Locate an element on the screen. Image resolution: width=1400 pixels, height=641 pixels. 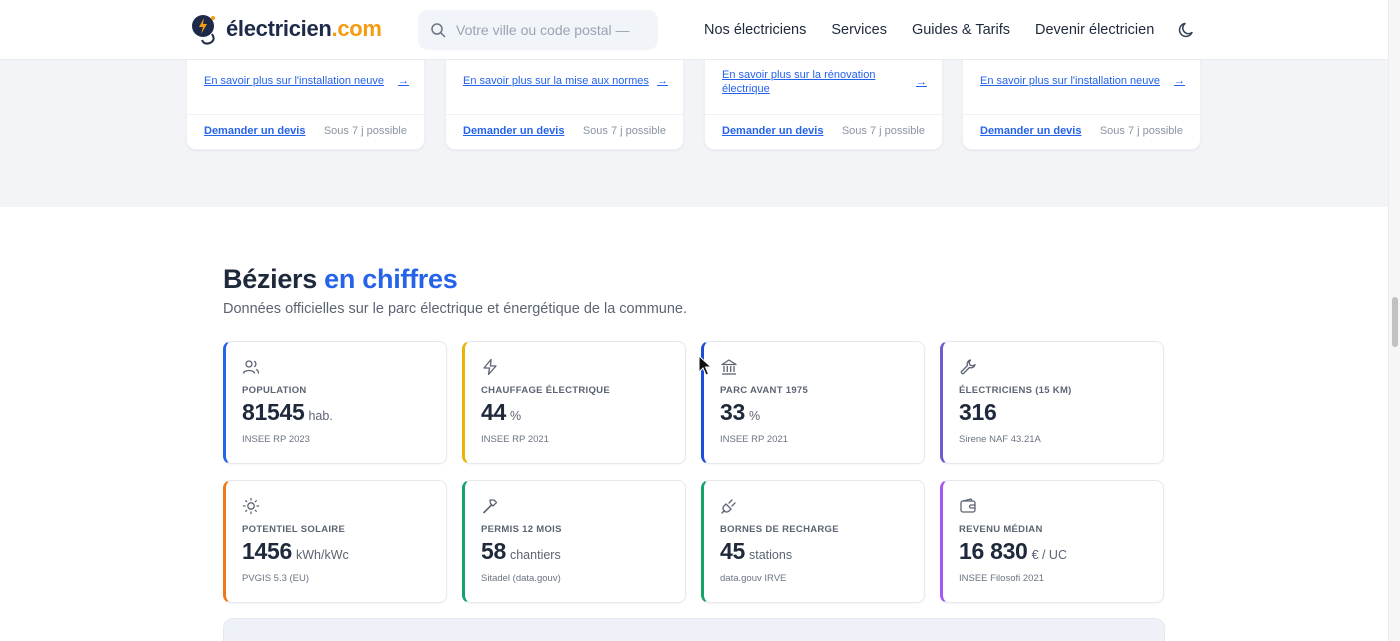
stat-value: 316 is located at coordinates (978, 412).